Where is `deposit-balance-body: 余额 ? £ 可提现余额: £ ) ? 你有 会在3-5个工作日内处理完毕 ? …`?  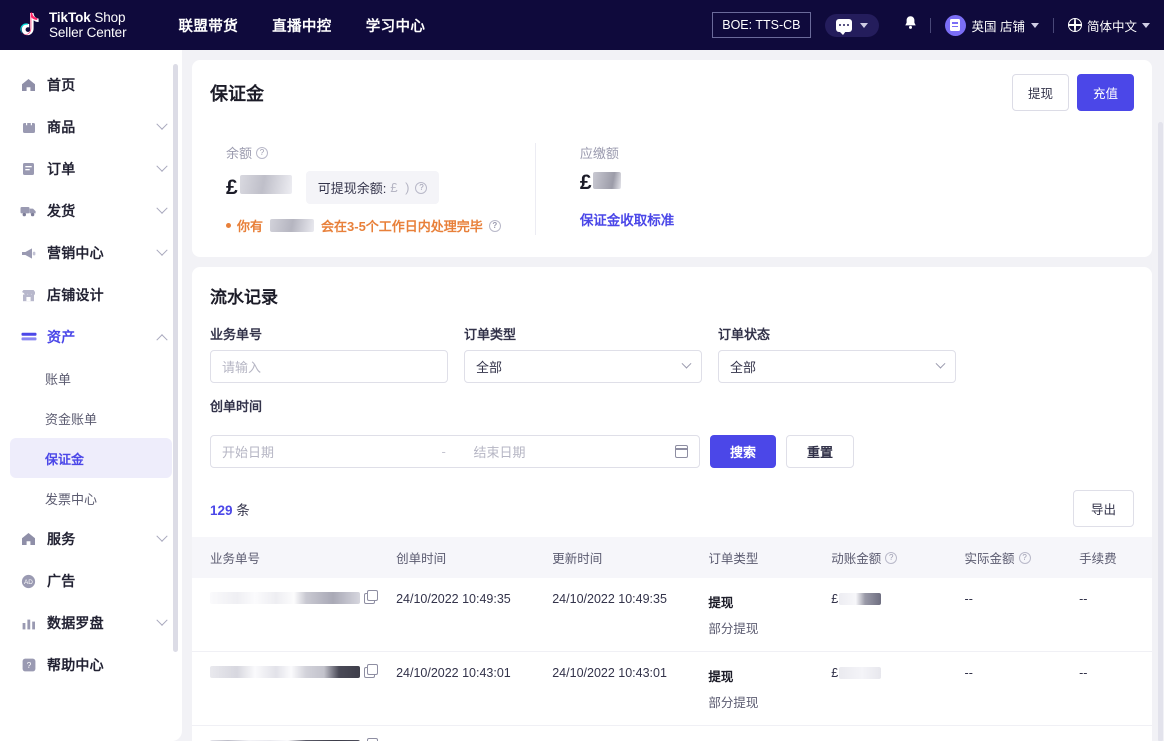
deposit-balance-body: 余额 ? £ 可提现余额: £ ) ? 你有 会在3-5个工作日内处理完毕 ? … is located at coordinates (672, 190).